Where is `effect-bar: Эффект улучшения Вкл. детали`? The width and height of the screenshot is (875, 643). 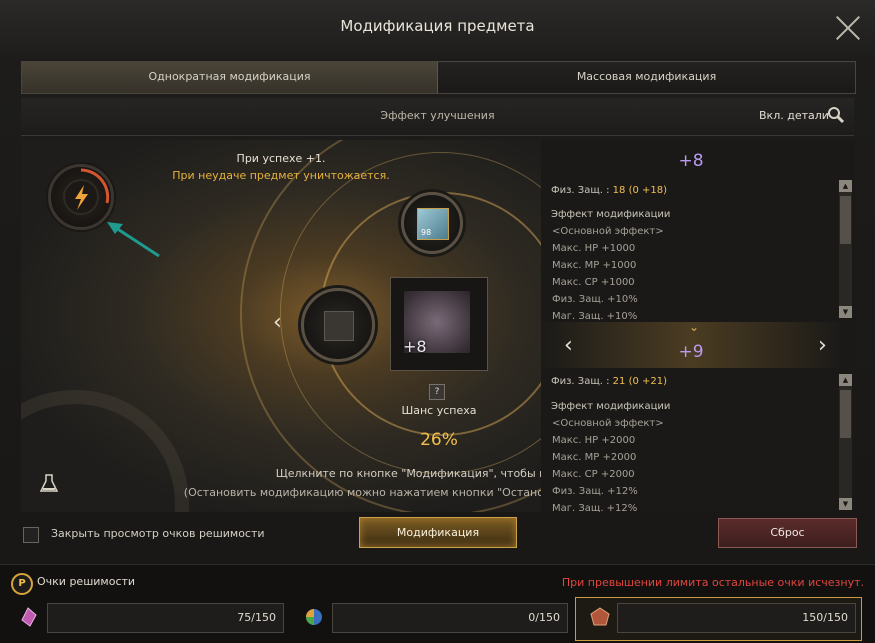 effect-bar: Эффект улучшения Вкл. детали is located at coordinates (437, 117).